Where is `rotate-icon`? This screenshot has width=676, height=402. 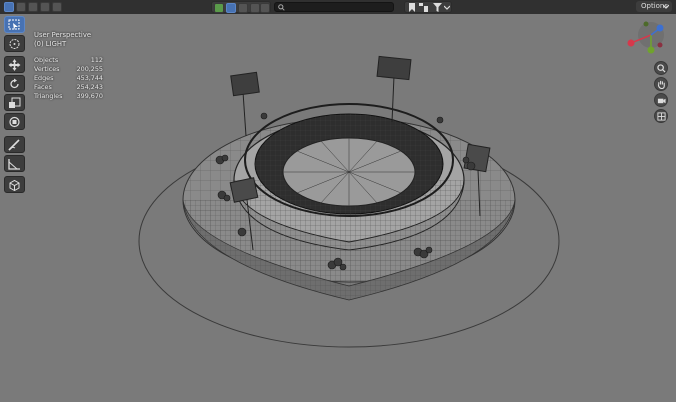 rotate-icon is located at coordinates (14, 83).